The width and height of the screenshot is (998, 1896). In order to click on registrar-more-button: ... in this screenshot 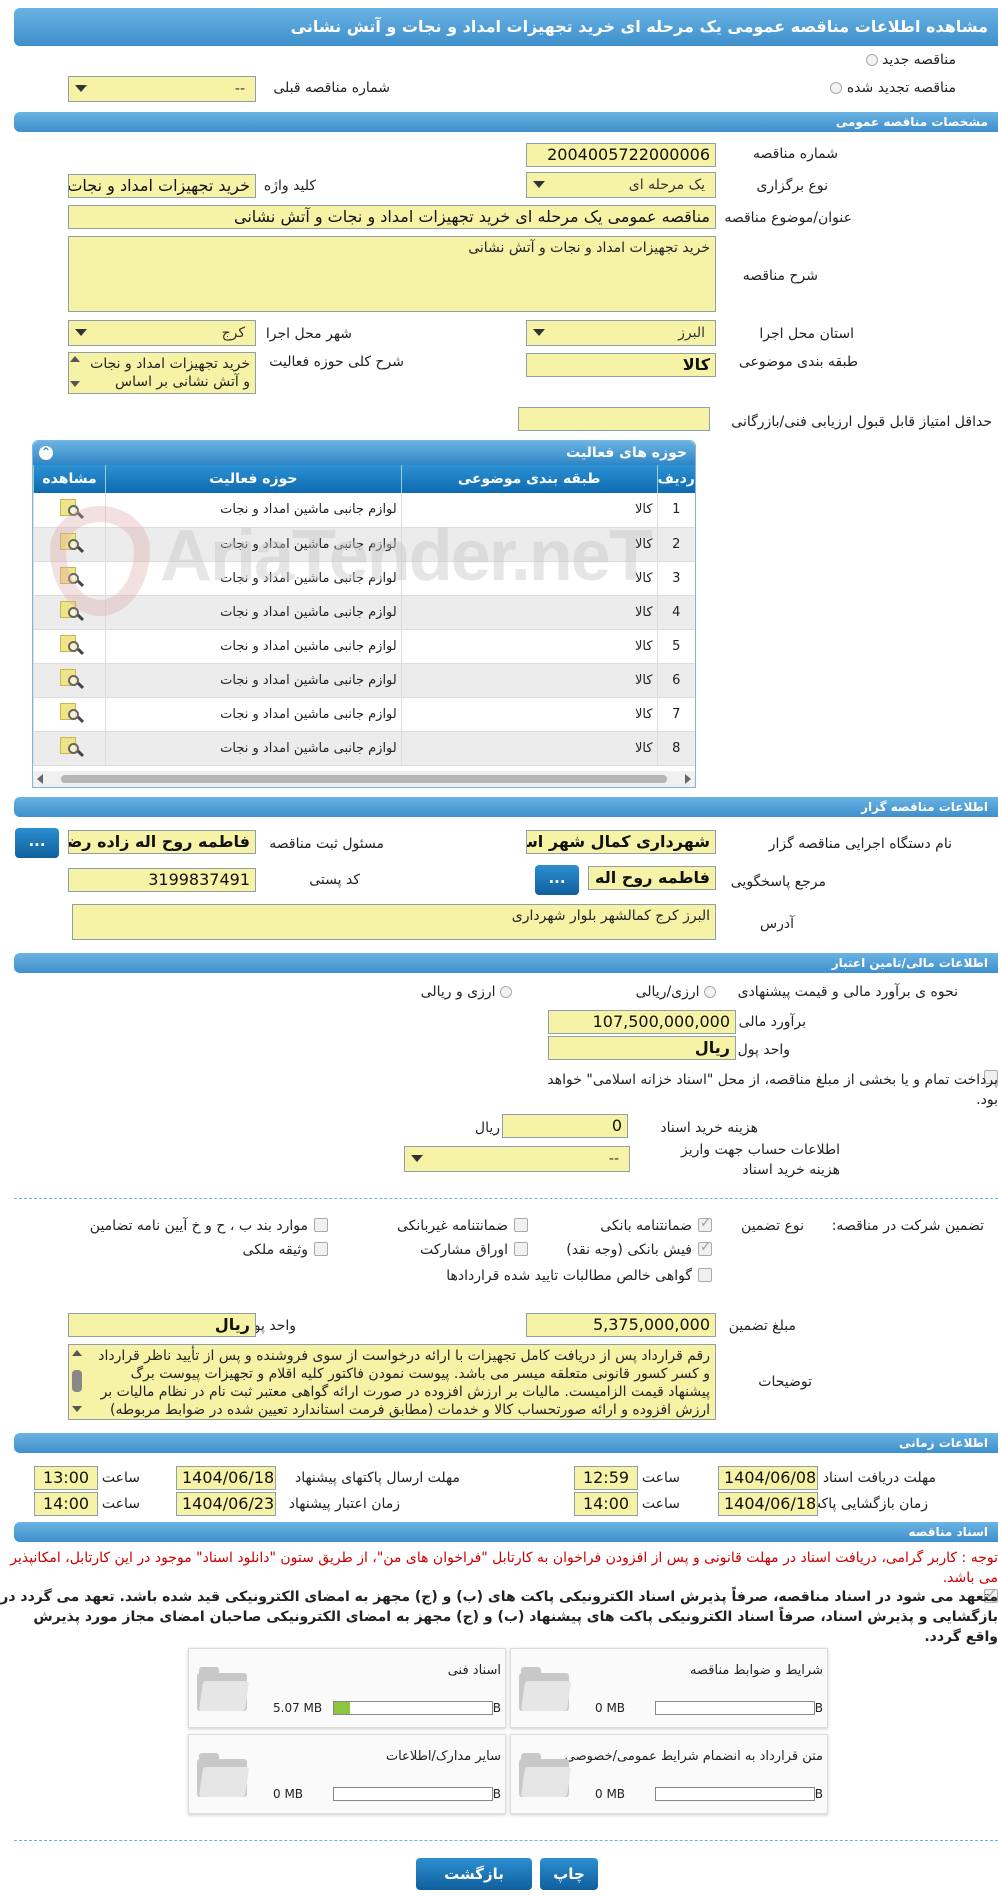, I will do `click(37, 843)`.